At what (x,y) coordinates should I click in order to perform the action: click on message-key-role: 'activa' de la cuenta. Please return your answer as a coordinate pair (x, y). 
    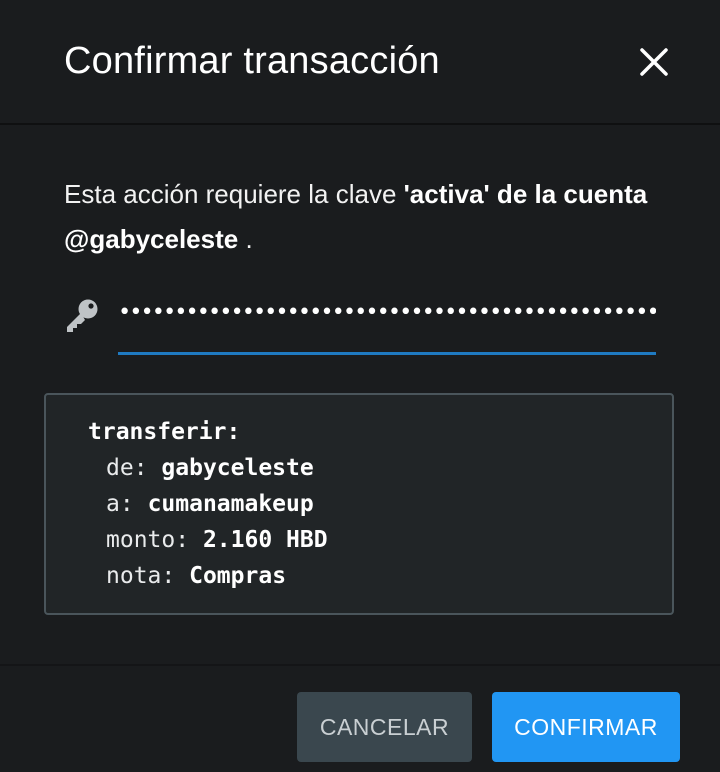
    Looking at the image, I should click on (525, 194).